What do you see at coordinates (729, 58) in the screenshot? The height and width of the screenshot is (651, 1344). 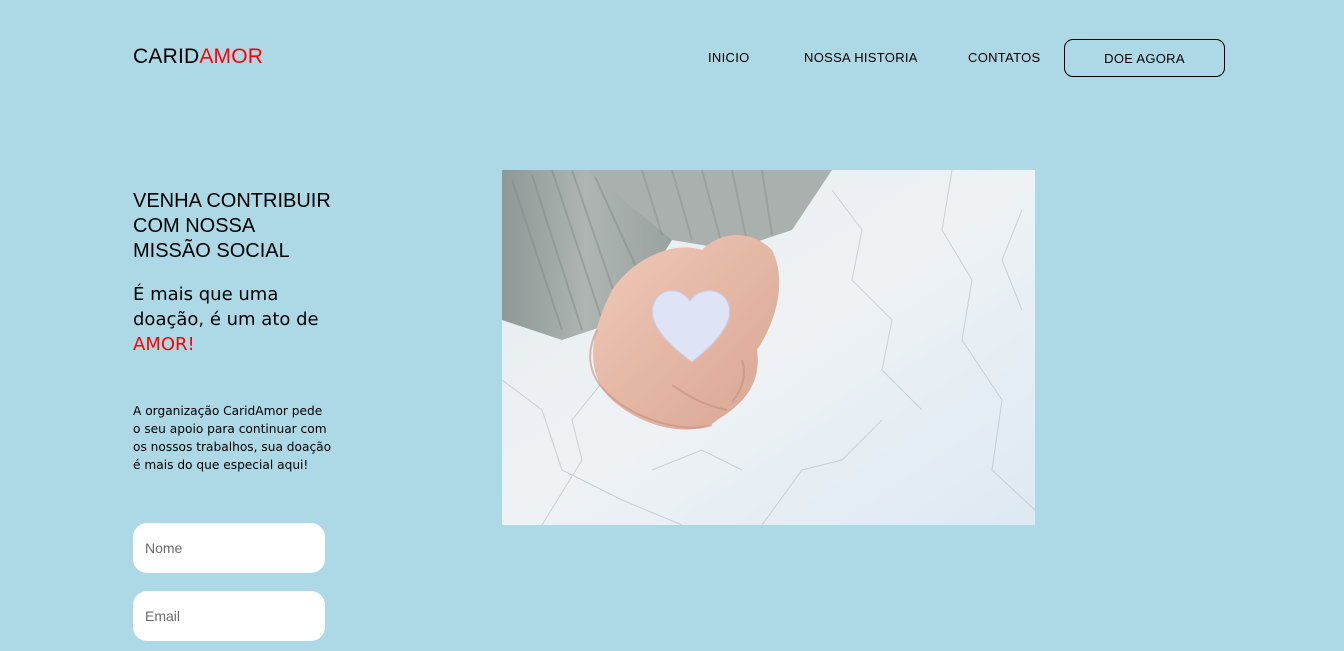 I see `nav-link-inicio: INICIO` at bounding box center [729, 58].